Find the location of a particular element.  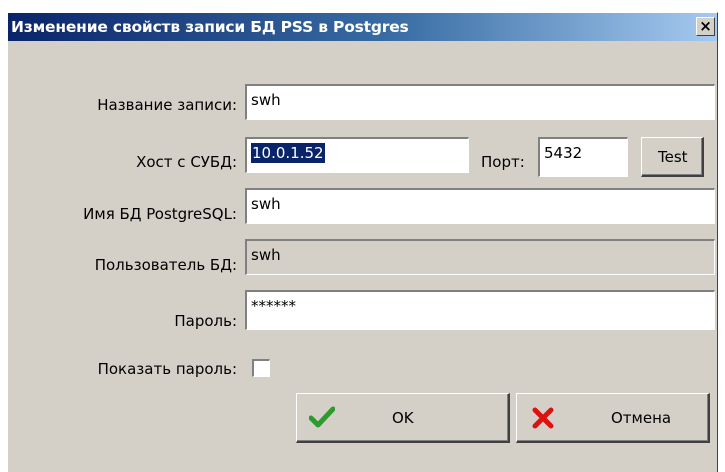

show-password-label: Показать пароль: is located at coordinates (167, 369).